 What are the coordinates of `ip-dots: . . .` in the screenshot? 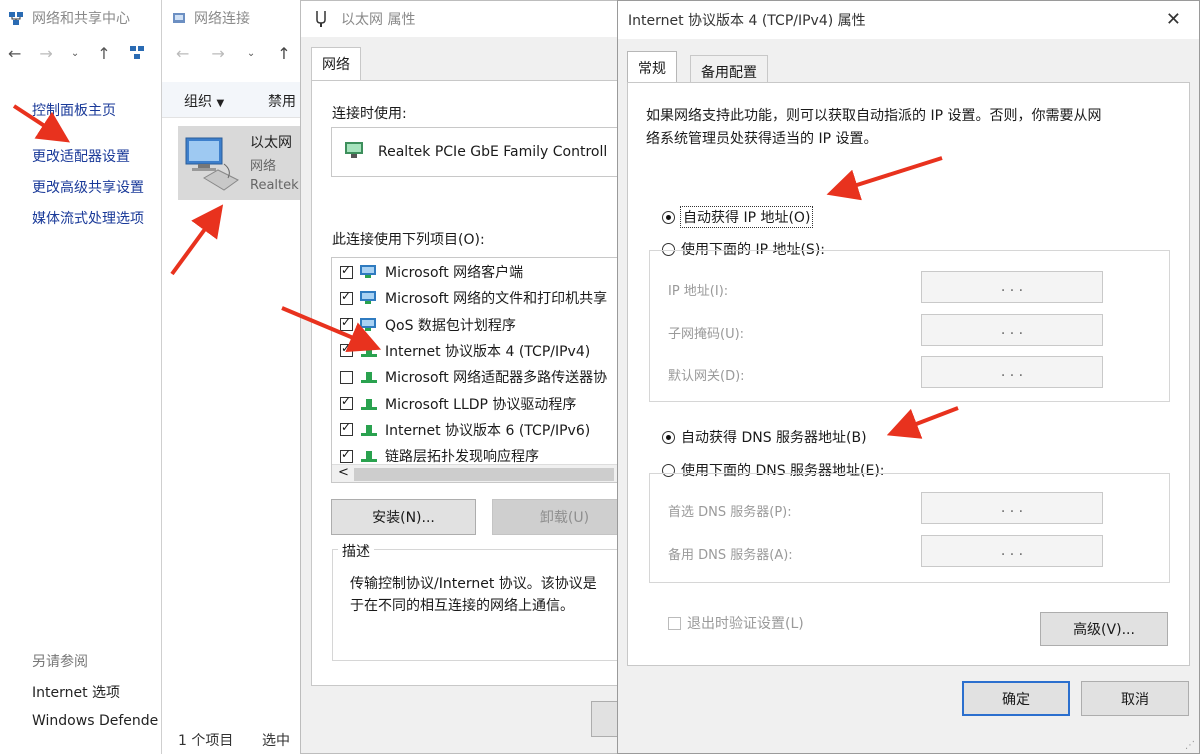 It's located at (1012, 287).